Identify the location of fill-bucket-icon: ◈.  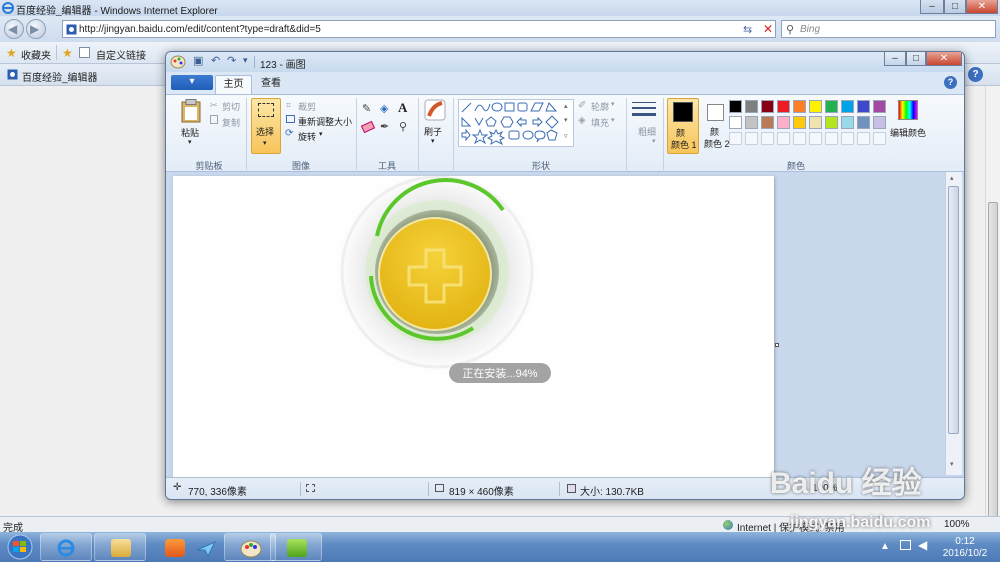
(384, 108).